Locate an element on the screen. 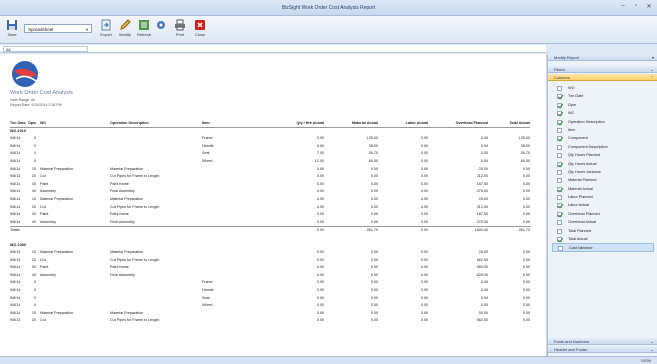 This screenshot has width=657, height=364. pencil-icon is located at coordinates (125, 24).